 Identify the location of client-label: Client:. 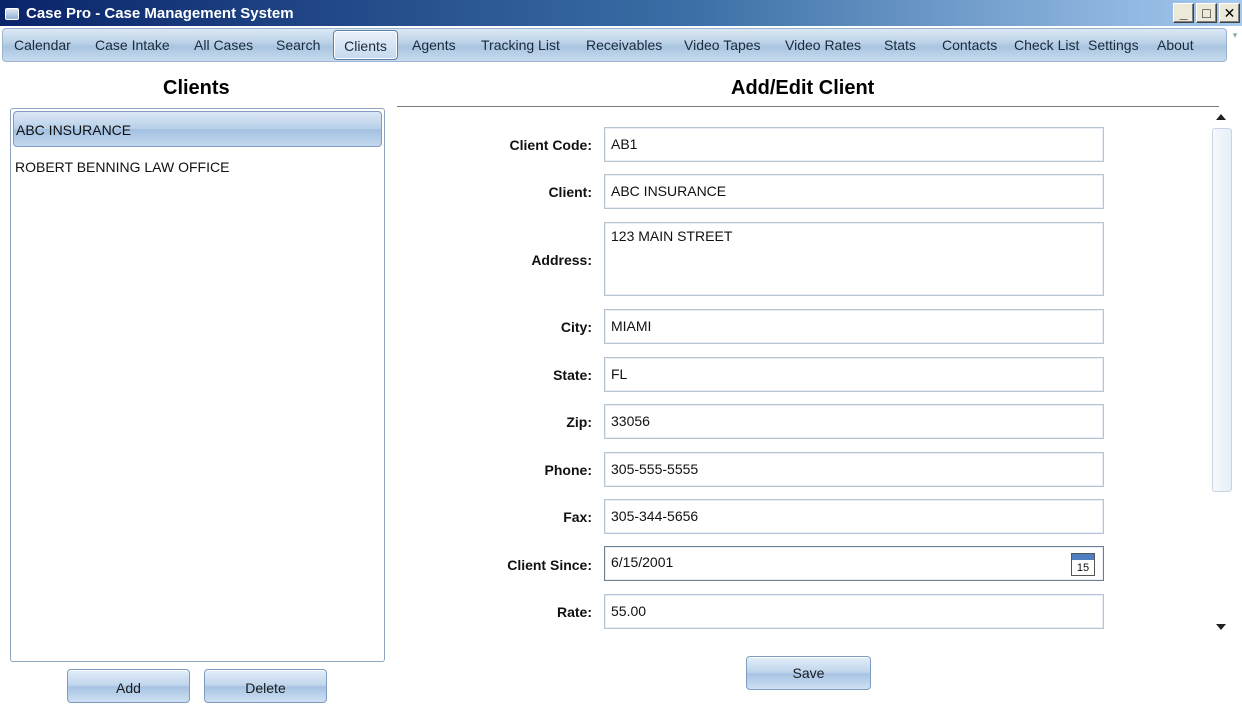
(570, 192).